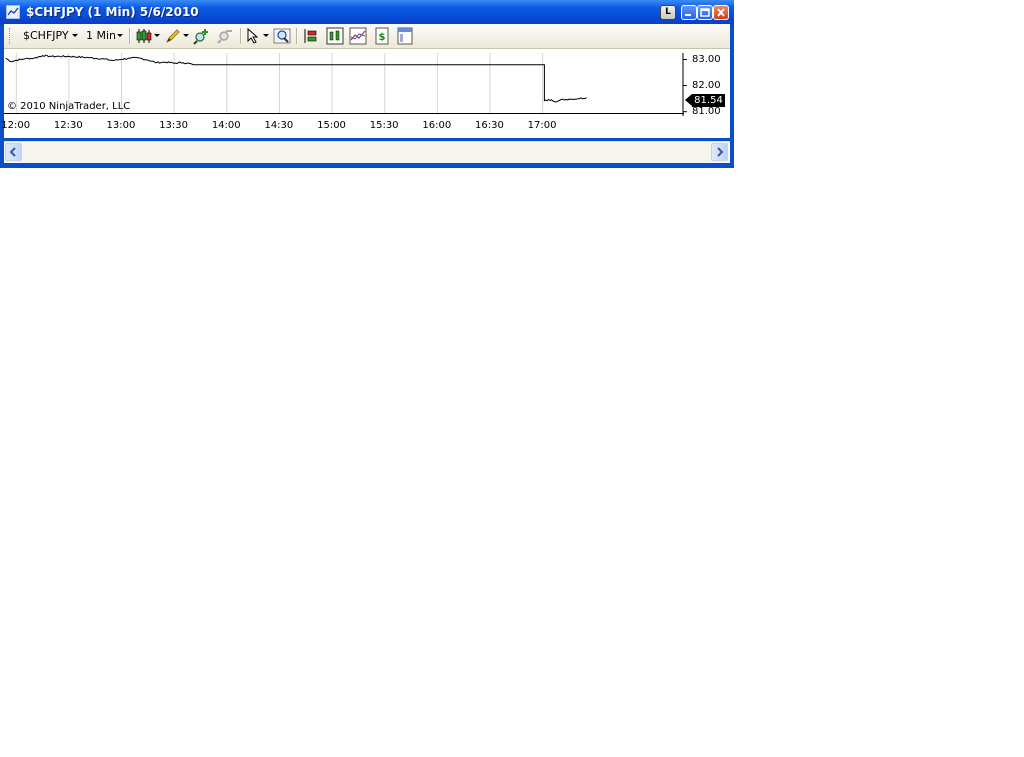  Describe the element at coordinates (120, 35) in the screenshot. I see `interval-dropdown-arrow-icon` at that location.